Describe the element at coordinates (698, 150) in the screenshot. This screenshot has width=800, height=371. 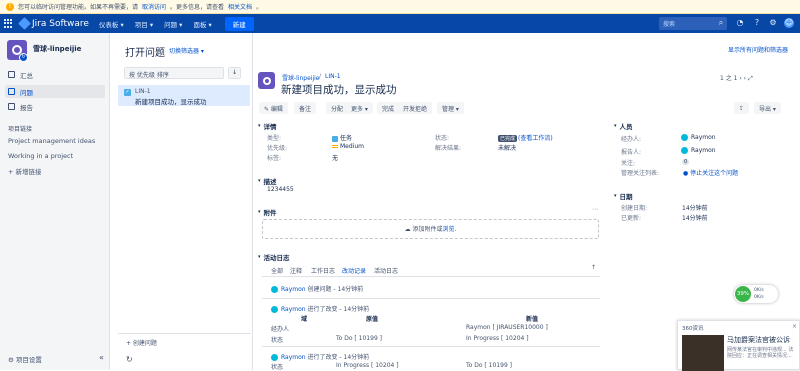
I see `field-value-reporter: Raymon` at that location.